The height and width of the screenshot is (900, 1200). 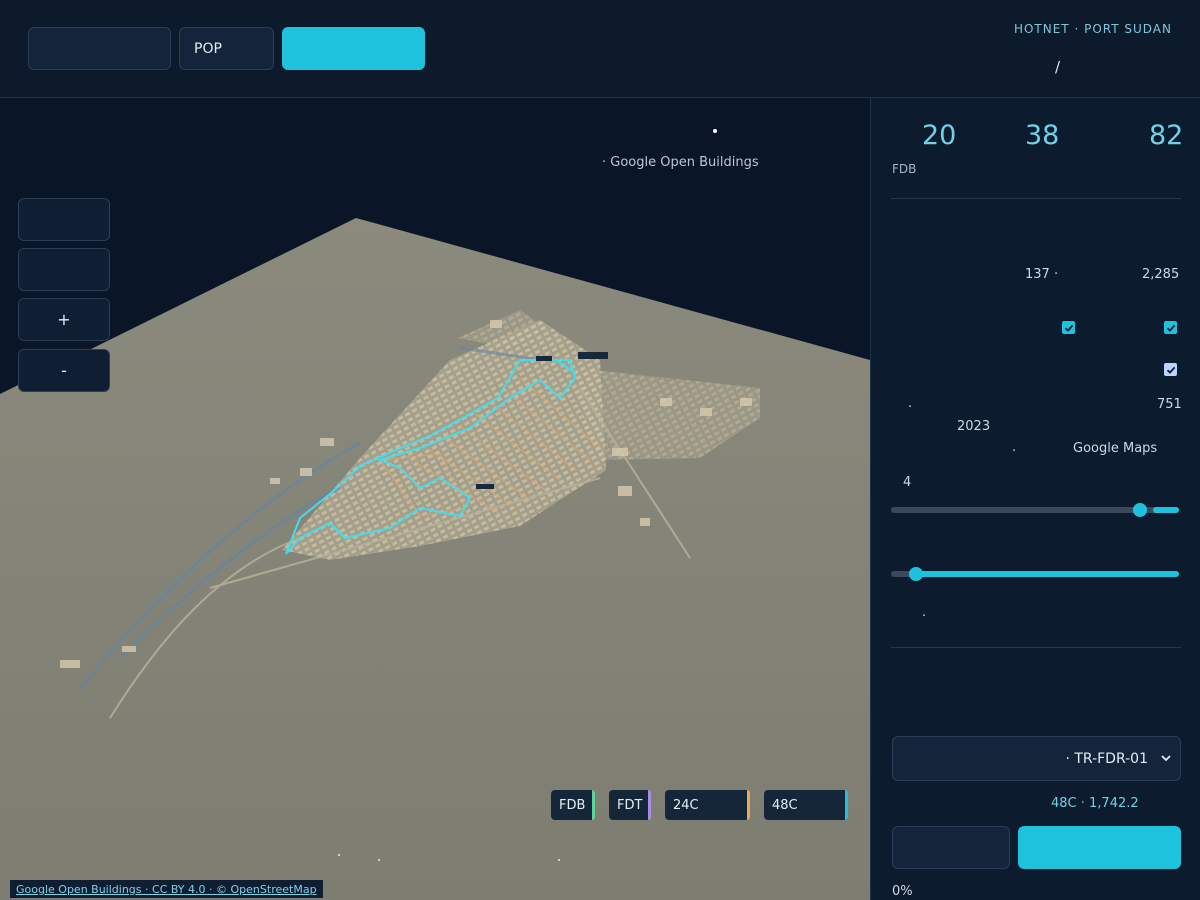 I want to click on map-source-note: · Google Open Buildings, so click(x=680, y=162).